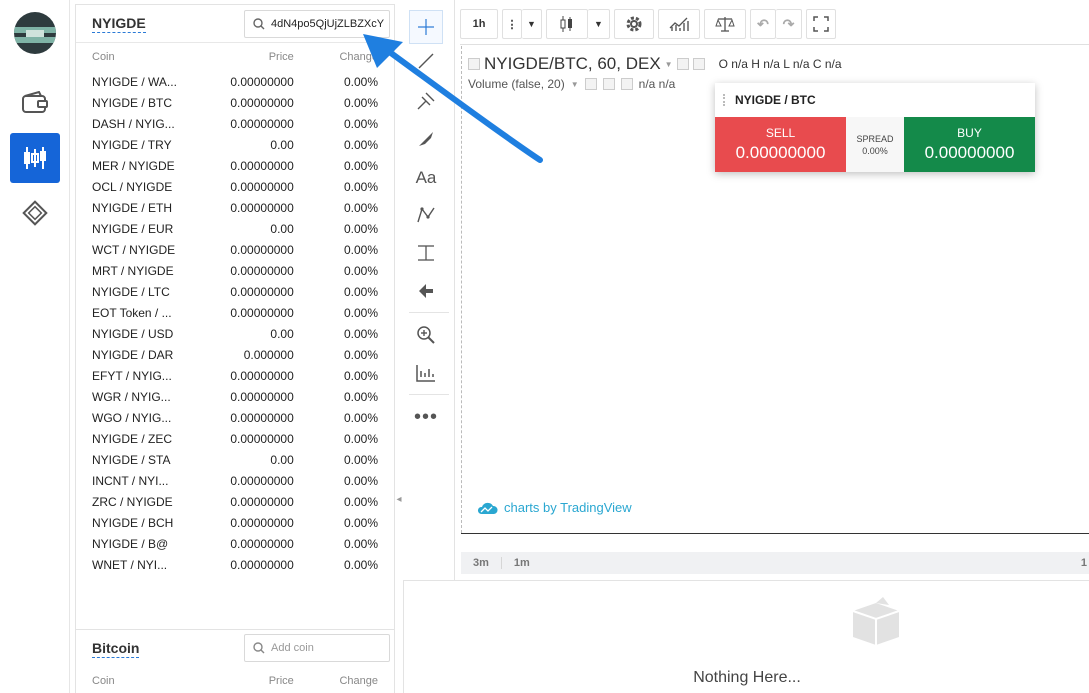 This screenshot has height=693, width=1089. I want to click on zoom-tool, so click(426, 335).